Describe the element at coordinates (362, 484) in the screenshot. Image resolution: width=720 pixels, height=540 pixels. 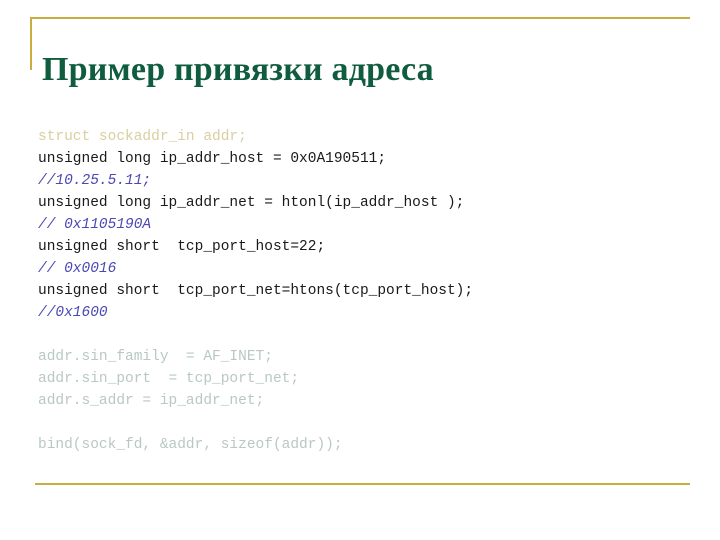
I see `bottom-accent-rule` at that location.